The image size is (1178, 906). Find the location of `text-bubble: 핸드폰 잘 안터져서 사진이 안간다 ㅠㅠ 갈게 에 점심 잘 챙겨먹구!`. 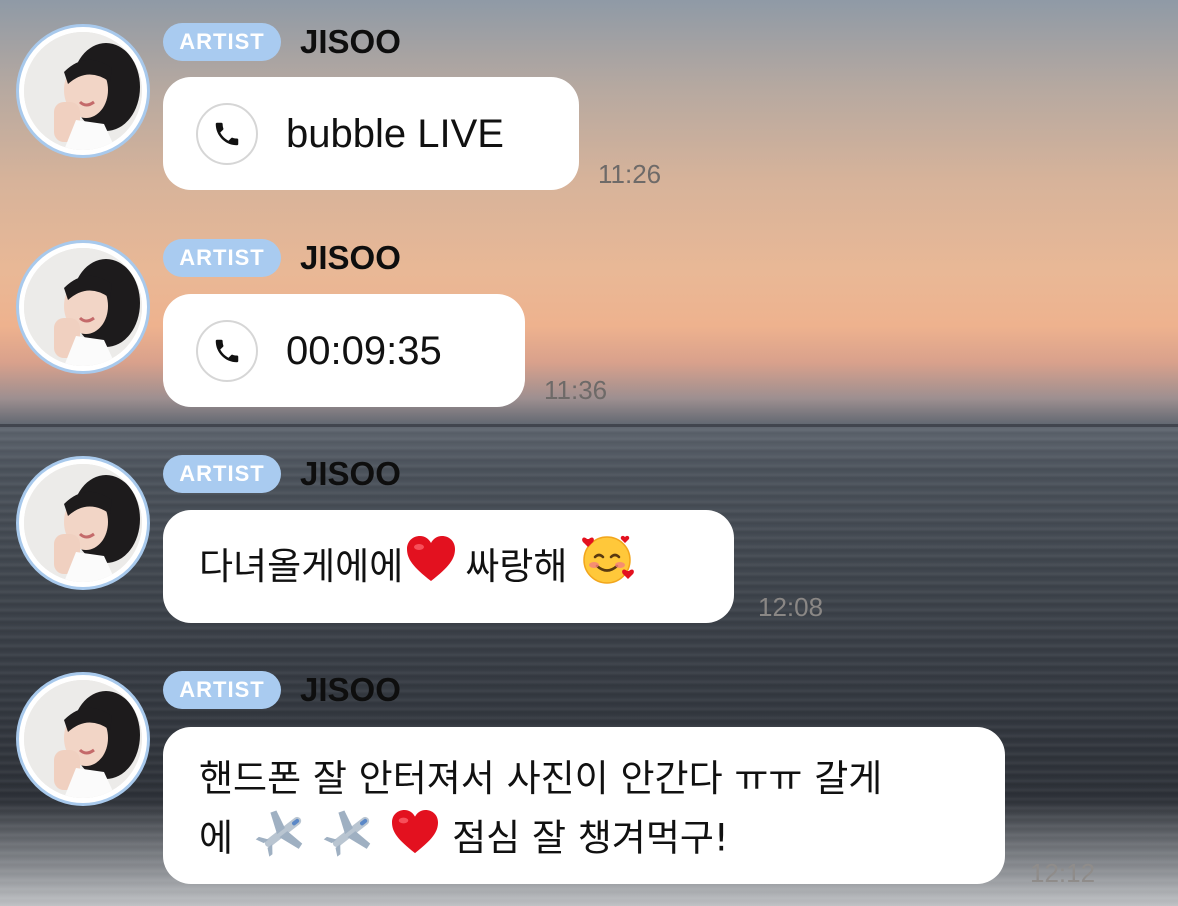

text-bubble: 핸드폰 잘 안터져서 사진이 안간다 ㅠㅠ 갈게 에 점심 잘 챙겨먹구! is located at coordinates (584, 805).